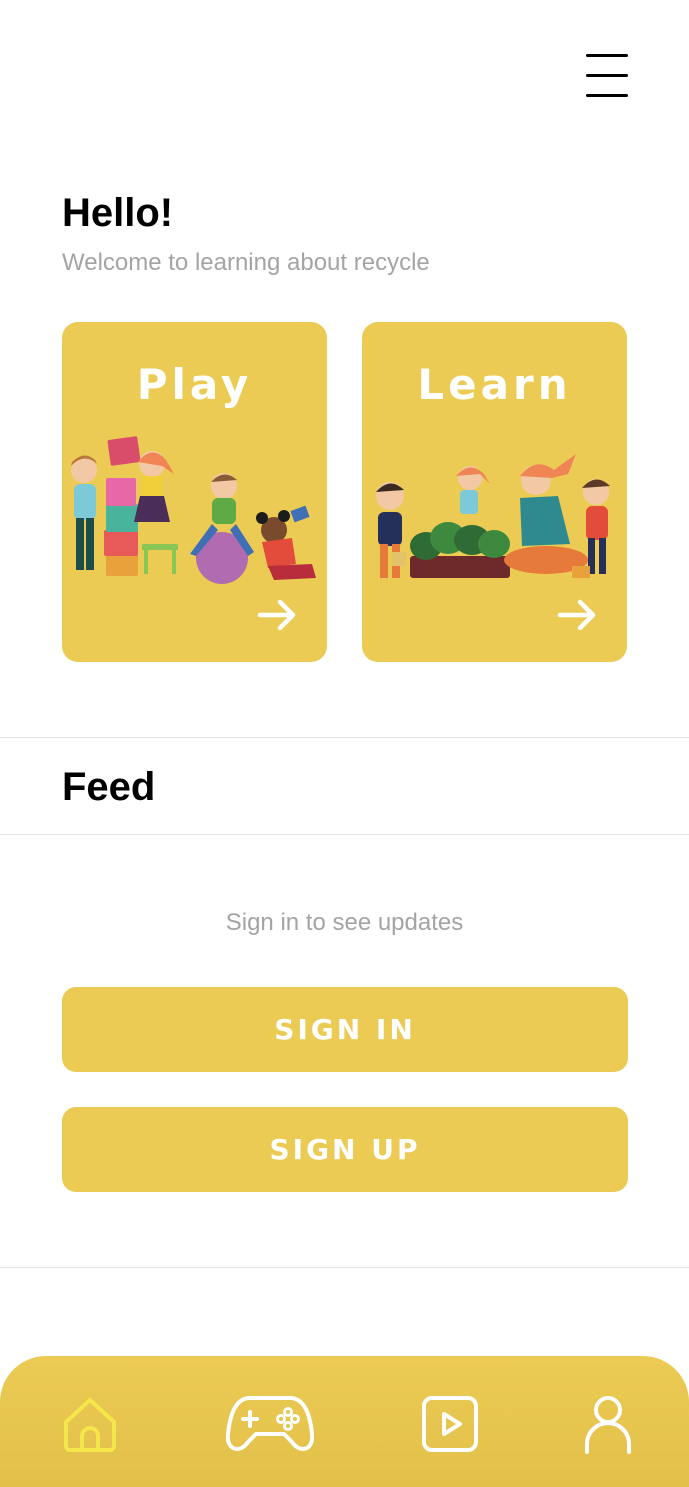  I want to click on kids-gardening-illustration, so click(493, 516).